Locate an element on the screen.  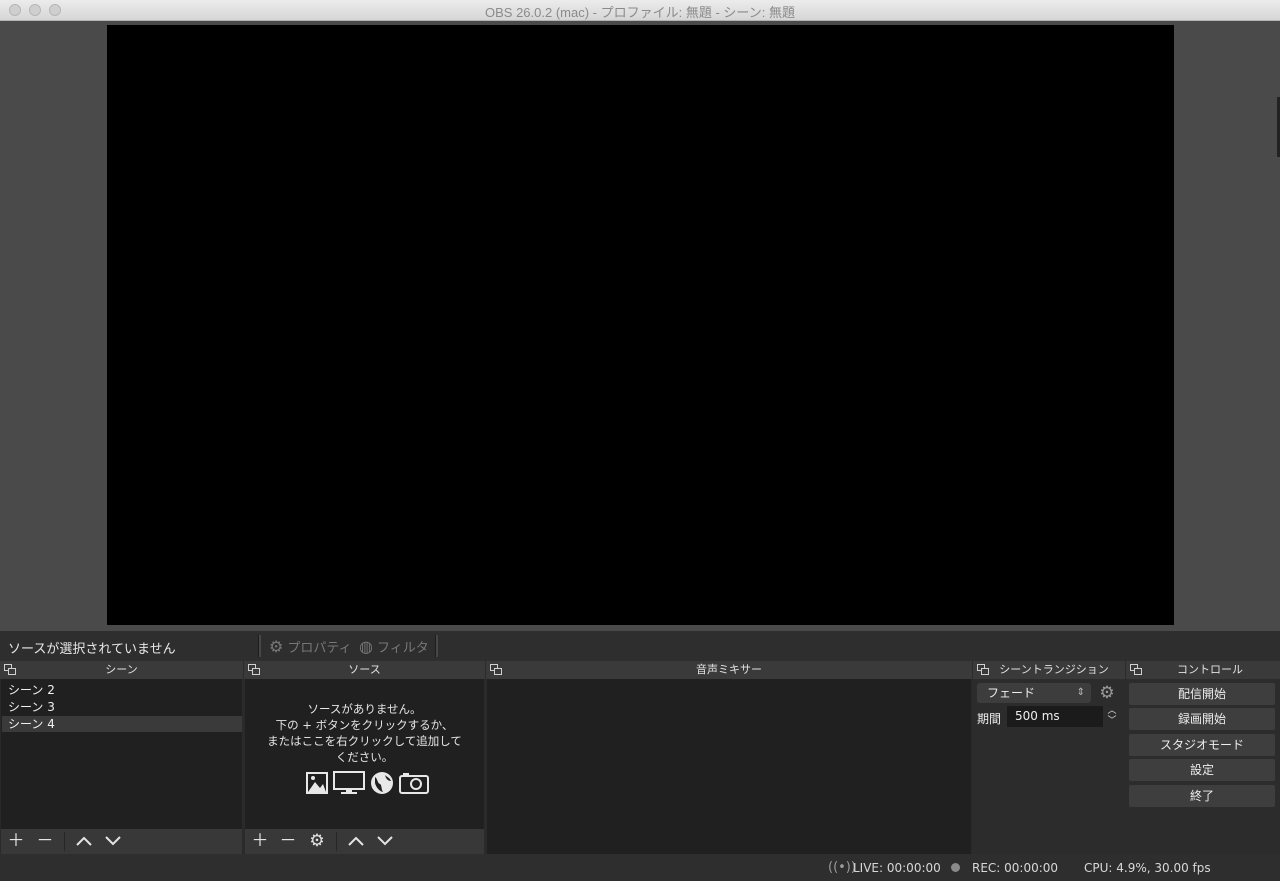
transition-select: フェード ⇕ is located at coordinates (1034, 693).